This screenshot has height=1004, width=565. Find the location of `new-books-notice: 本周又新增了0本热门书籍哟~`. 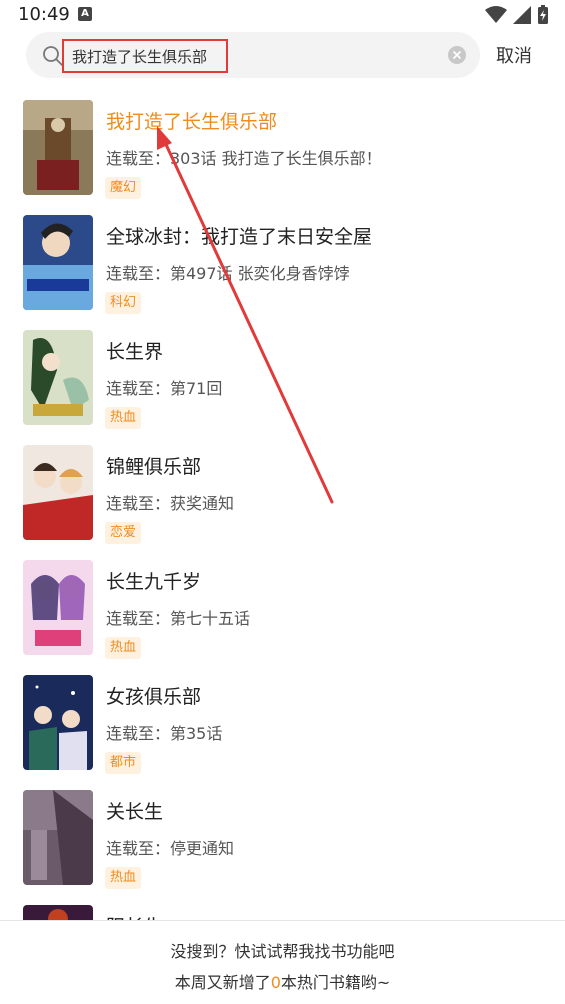

new-books-notice: 本周又新增了0本热门书籍哟~ is located at coordinates (282, 981).